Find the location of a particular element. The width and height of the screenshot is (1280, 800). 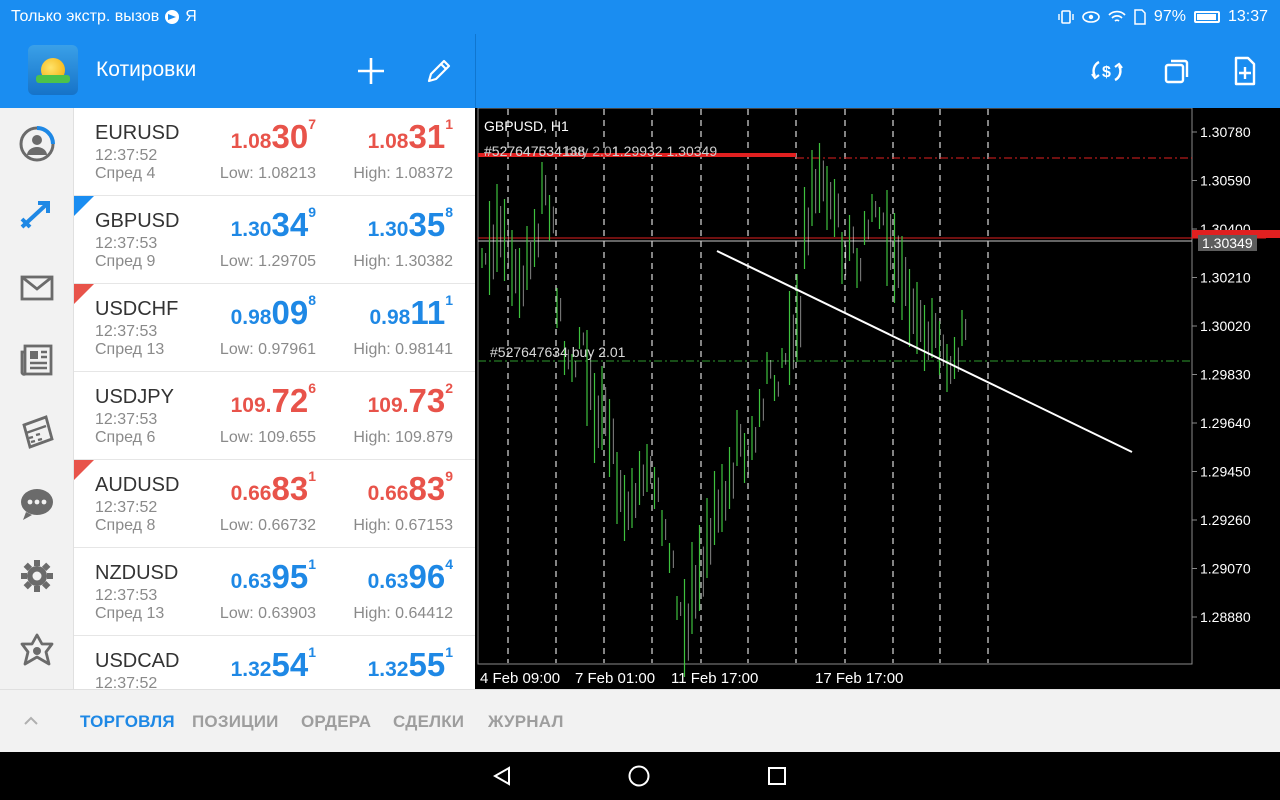

chevron-up-icon is located at coordinates (31, 721).